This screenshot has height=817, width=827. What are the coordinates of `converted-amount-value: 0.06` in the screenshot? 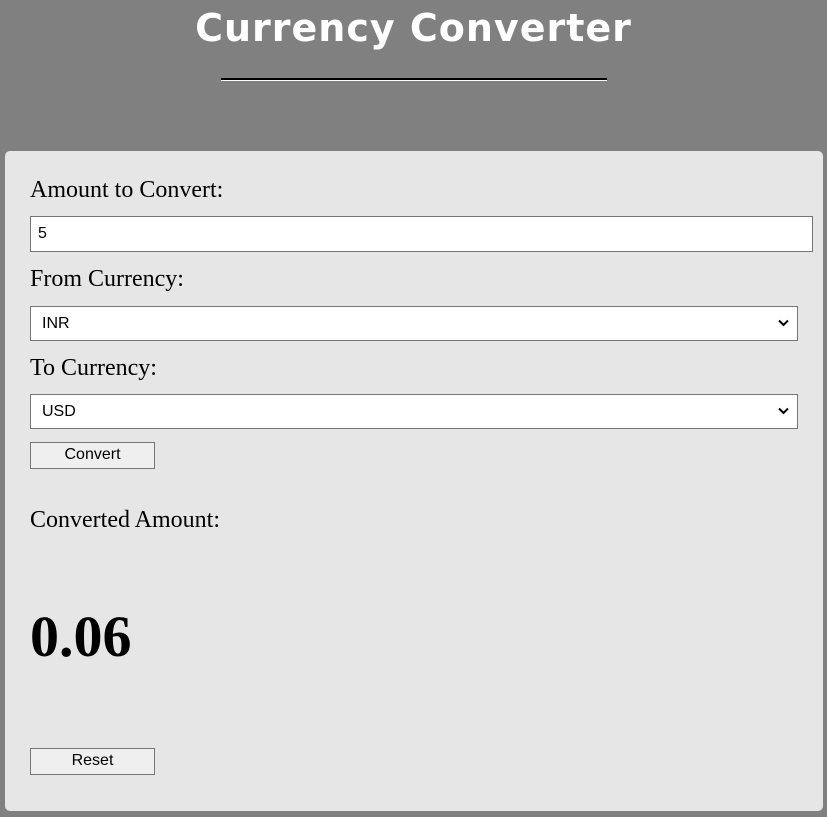 It's located at (81, 636).